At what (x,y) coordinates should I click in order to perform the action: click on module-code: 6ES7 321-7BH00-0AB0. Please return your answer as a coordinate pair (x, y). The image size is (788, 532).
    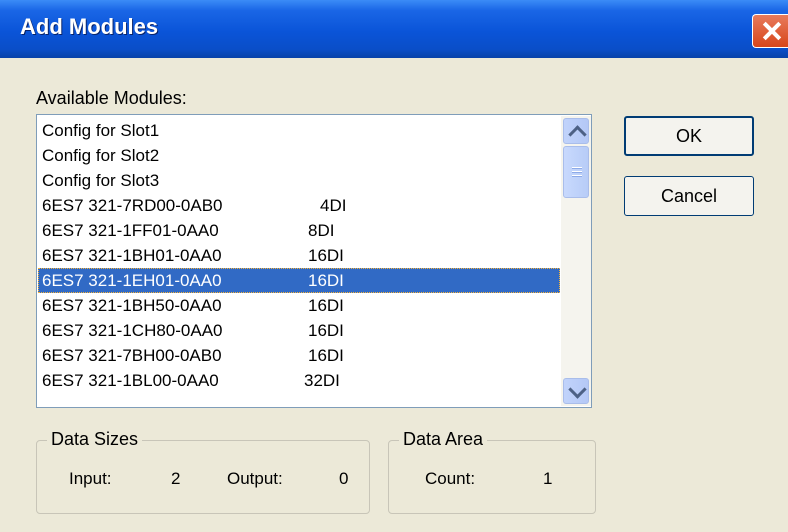
    Looking at the image, I should click on (132, 355).